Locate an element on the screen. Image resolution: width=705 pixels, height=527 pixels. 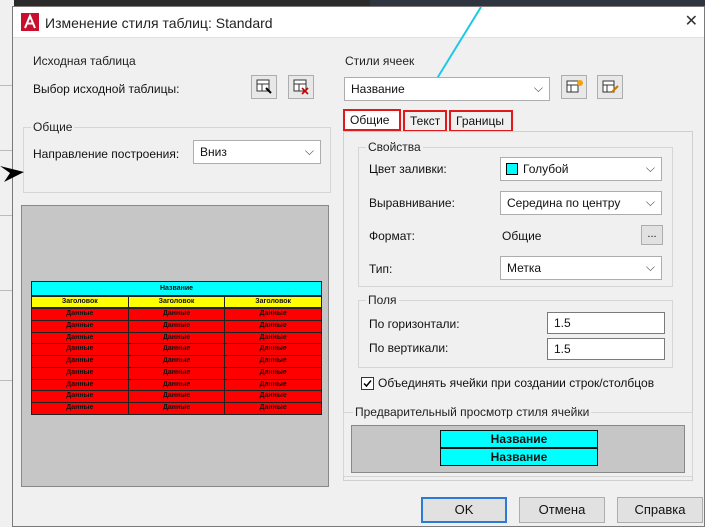
fill-color-label: Цвет заливки: is located at coordinates (408, 169).